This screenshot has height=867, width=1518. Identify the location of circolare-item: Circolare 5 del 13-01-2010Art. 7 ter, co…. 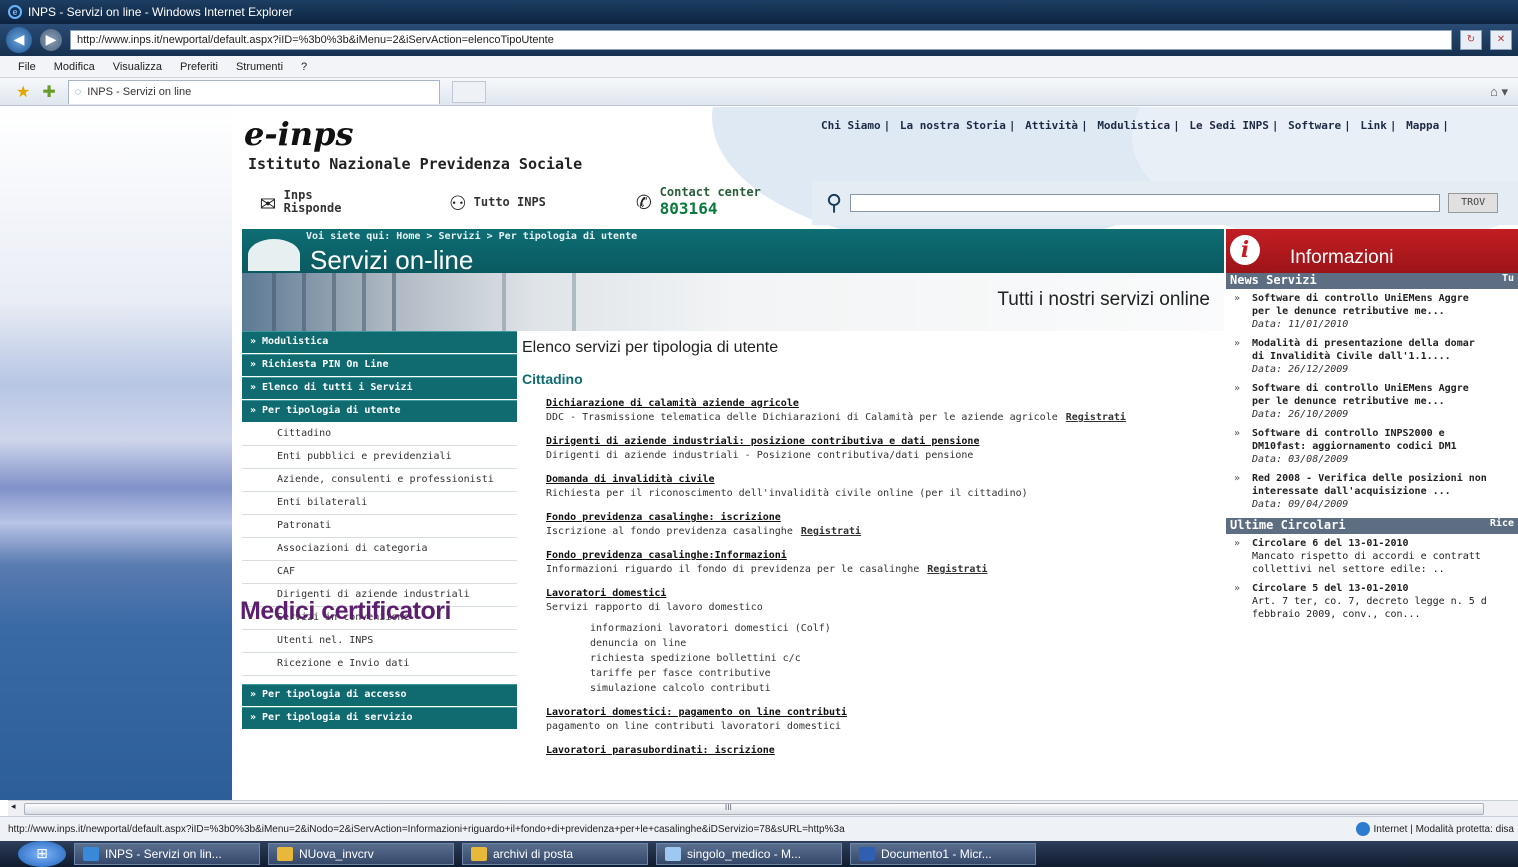
(1372, 601).